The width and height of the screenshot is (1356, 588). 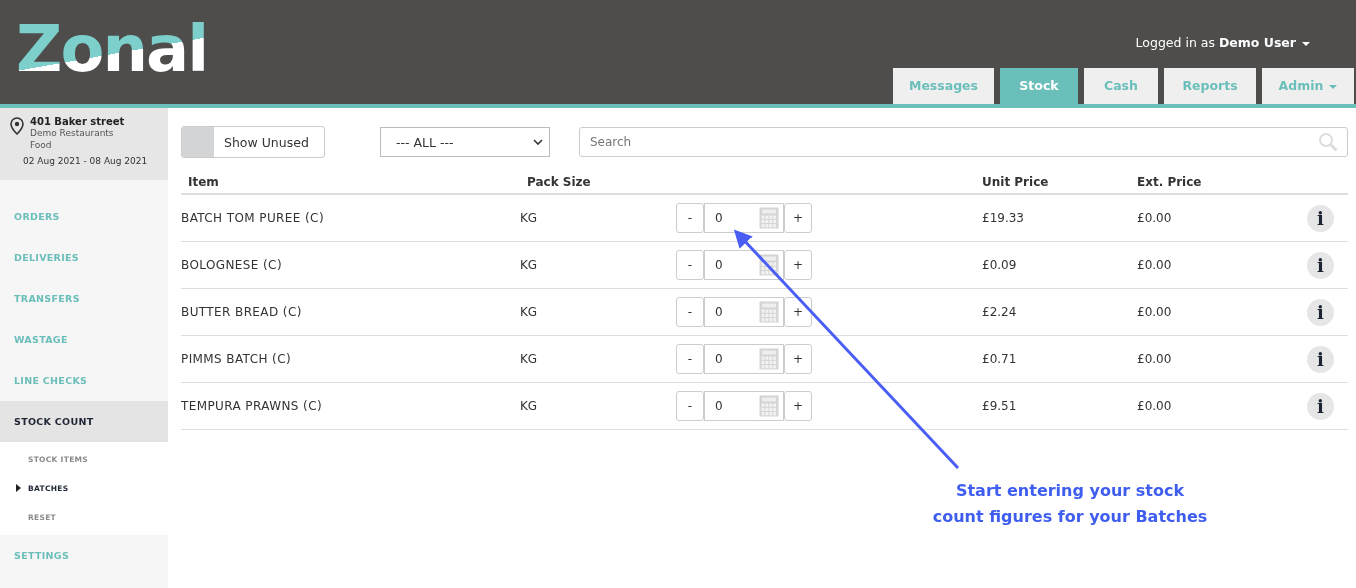 I want to click on company-text: Demo Restaurants, so click(x=72, y=133).